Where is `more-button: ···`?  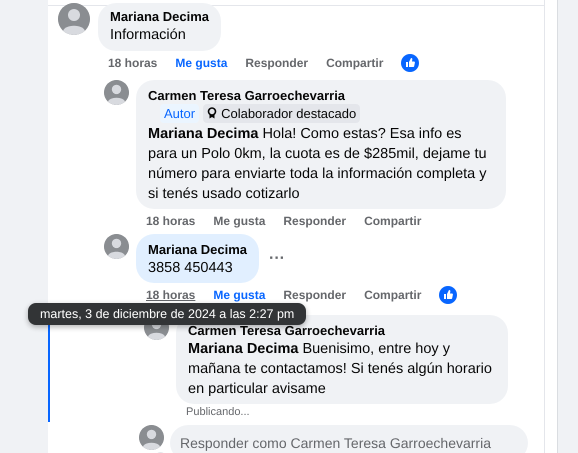
more-button: ··· is located at coordinates (277, 258).